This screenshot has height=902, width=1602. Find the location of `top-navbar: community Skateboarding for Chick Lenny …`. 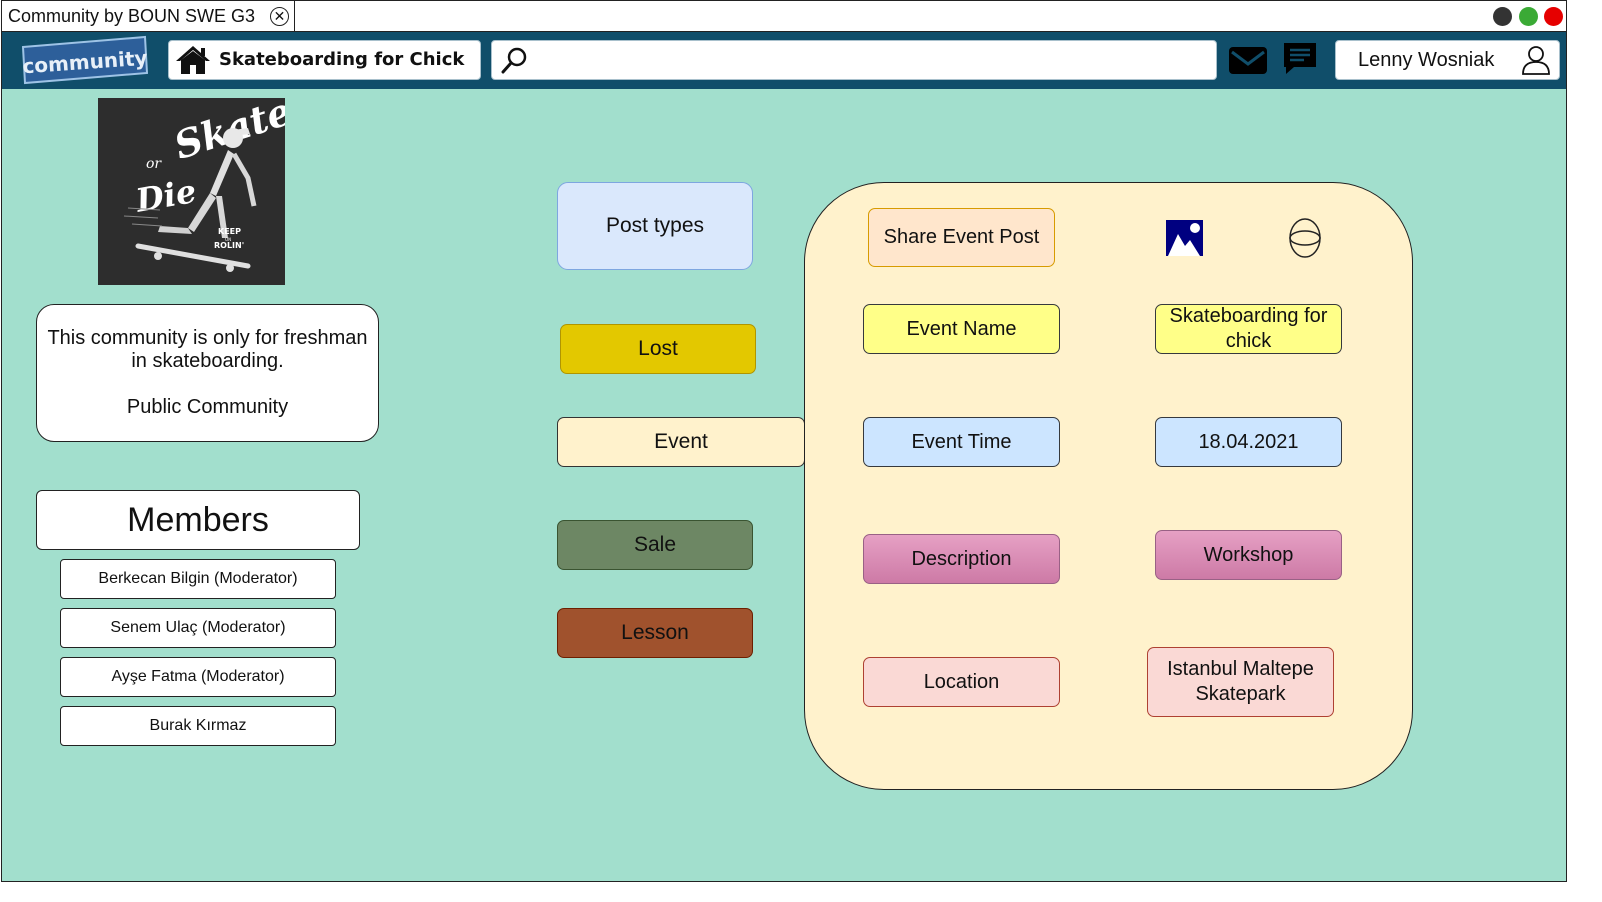

top-navbar: community Skateboarding for Chick Lenny … is located at coordinates (784, 60).